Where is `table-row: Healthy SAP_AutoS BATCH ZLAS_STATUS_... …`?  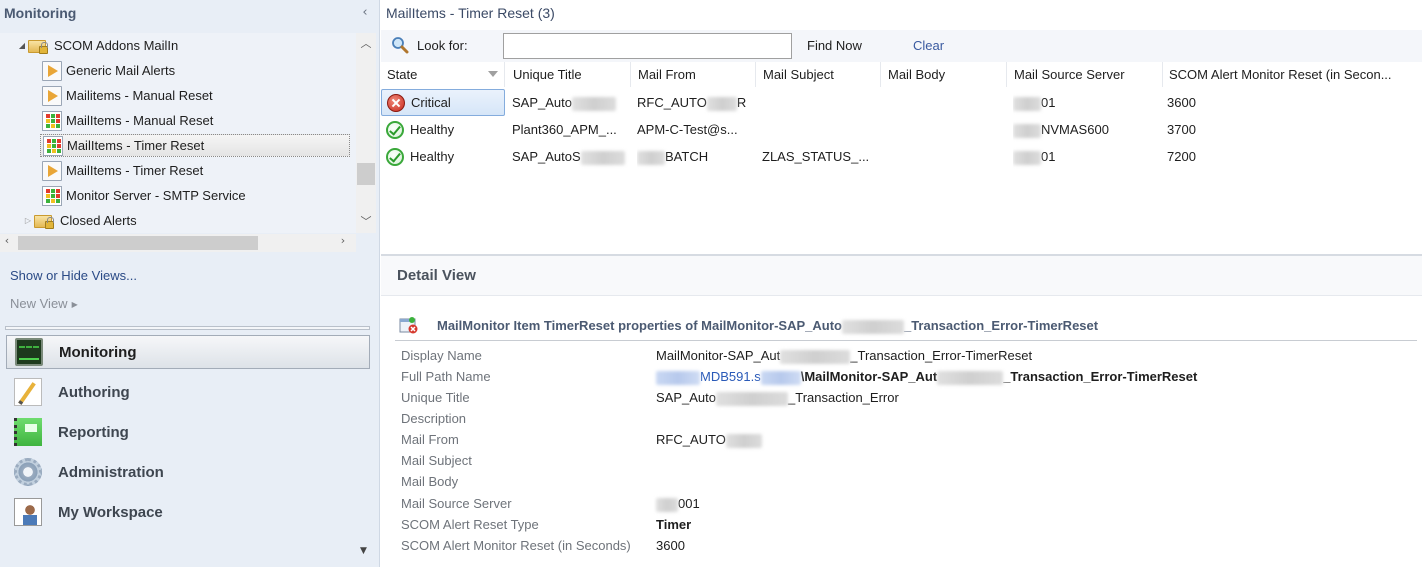 table-row: Healthy SAP_AutoS BATCH ZLAS_STATUS_... … is located at coordinates (901, 156).